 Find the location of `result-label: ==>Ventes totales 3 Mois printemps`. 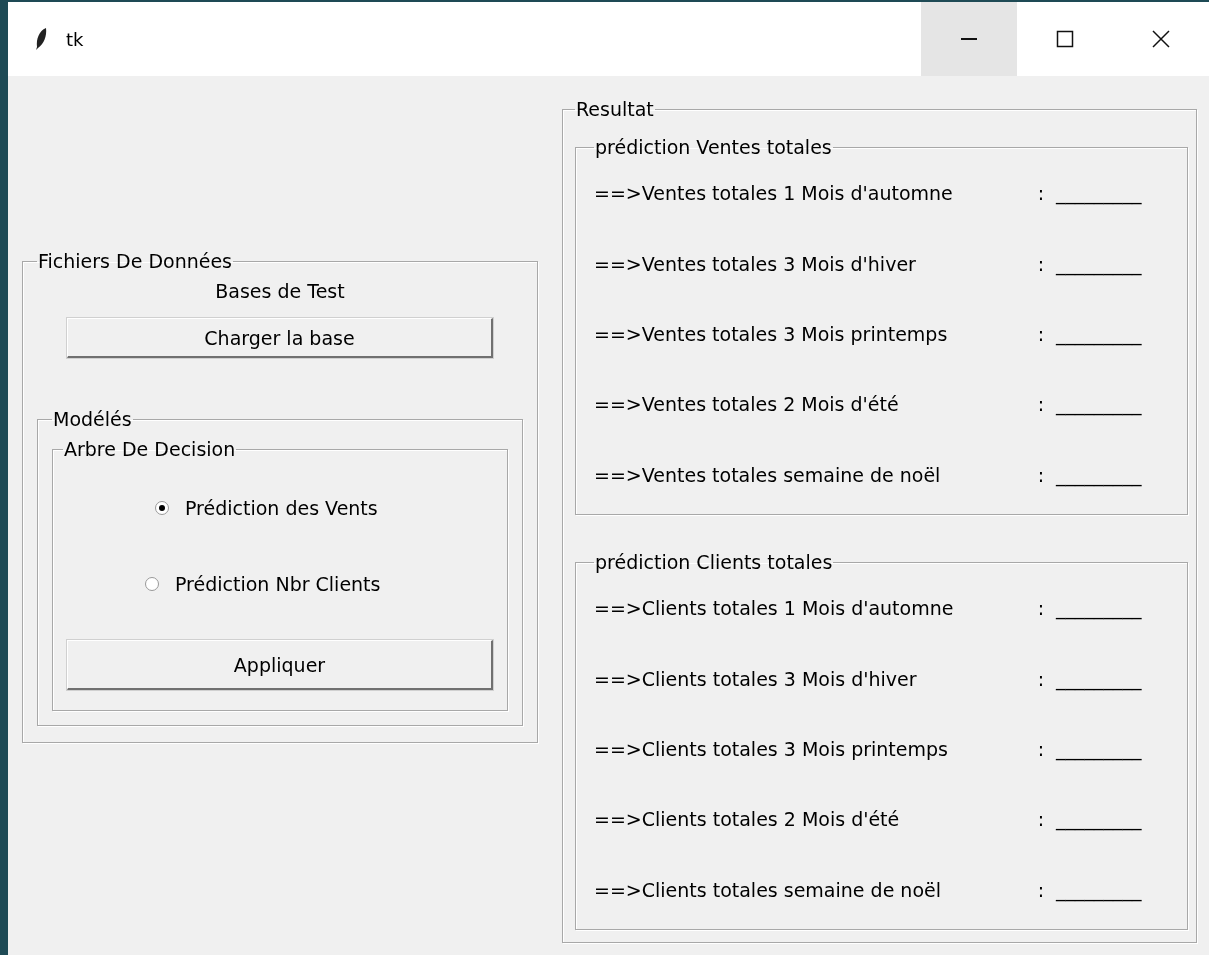

result-label: ==>Ventes totales 3 Mois printemps is located at coordinates (771, 333).